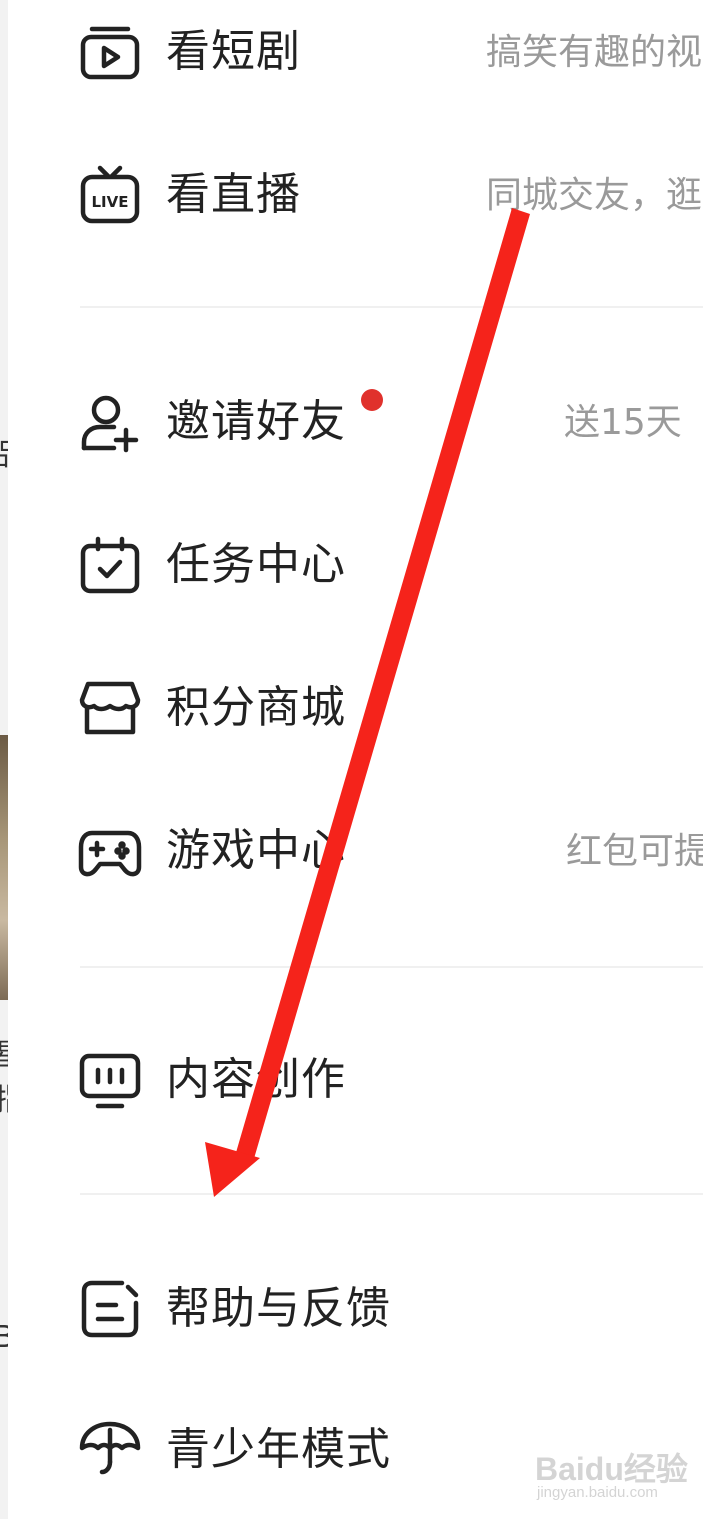 Image resolution: width=703 pixels, height=1519 pixels. I want to click on menu-item-label: 积分商城, so click(256, 707).